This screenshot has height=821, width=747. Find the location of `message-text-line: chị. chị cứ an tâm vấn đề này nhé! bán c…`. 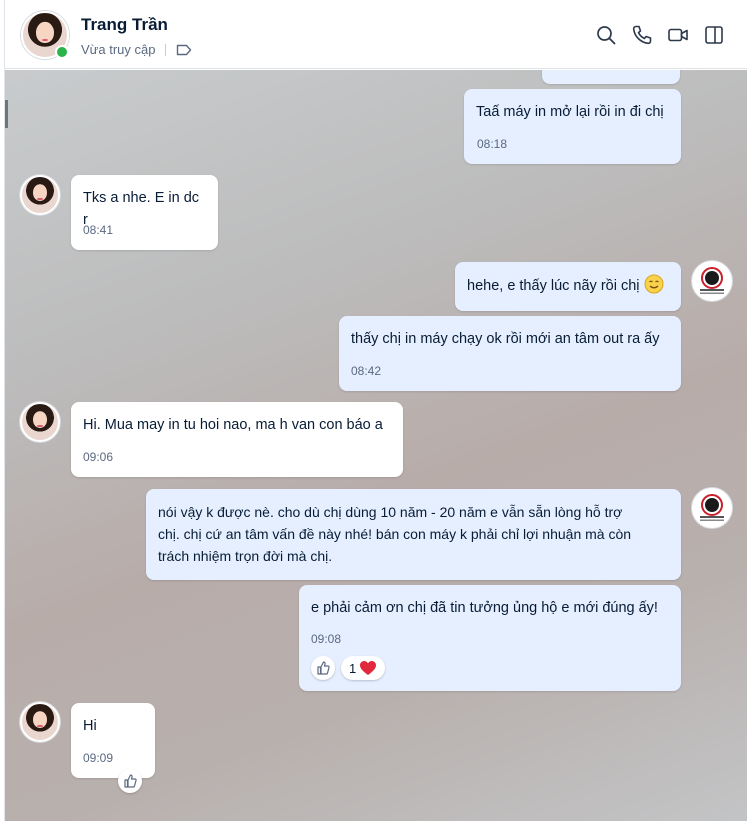

message-text-line: chị. chị cứ an tâm vấn đề này nhé! bán c… is located at coordinates (395, 534).